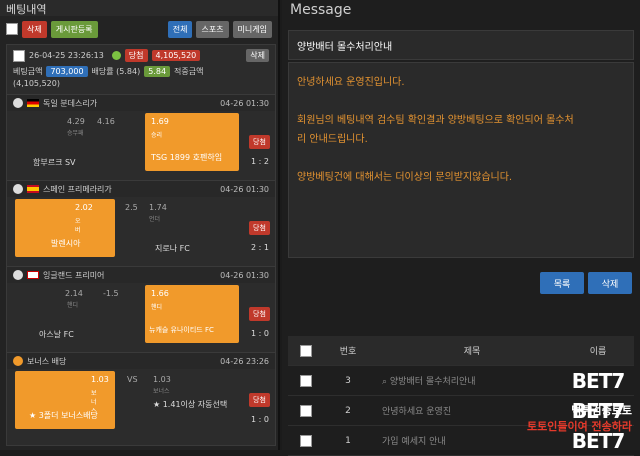  What do you see at coordinates (116, 71) in the screenshot?
I see `odds-label: 배당률 (5.84)` at bounding box center [116, 71].